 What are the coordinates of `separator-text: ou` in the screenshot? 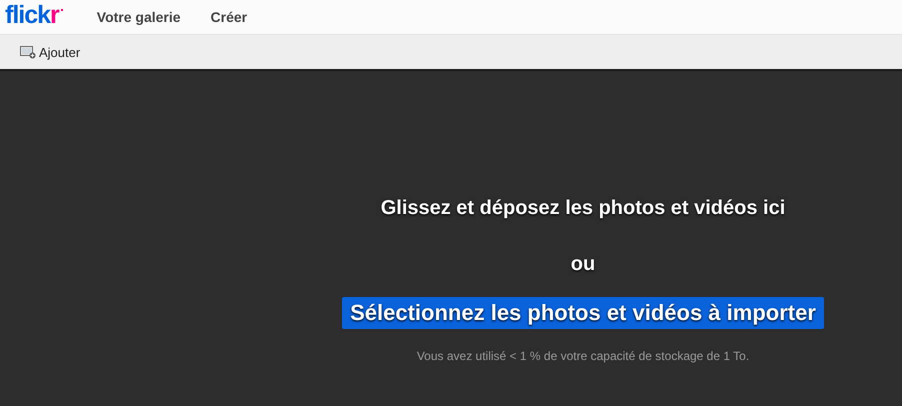 It's located at (583, 264).